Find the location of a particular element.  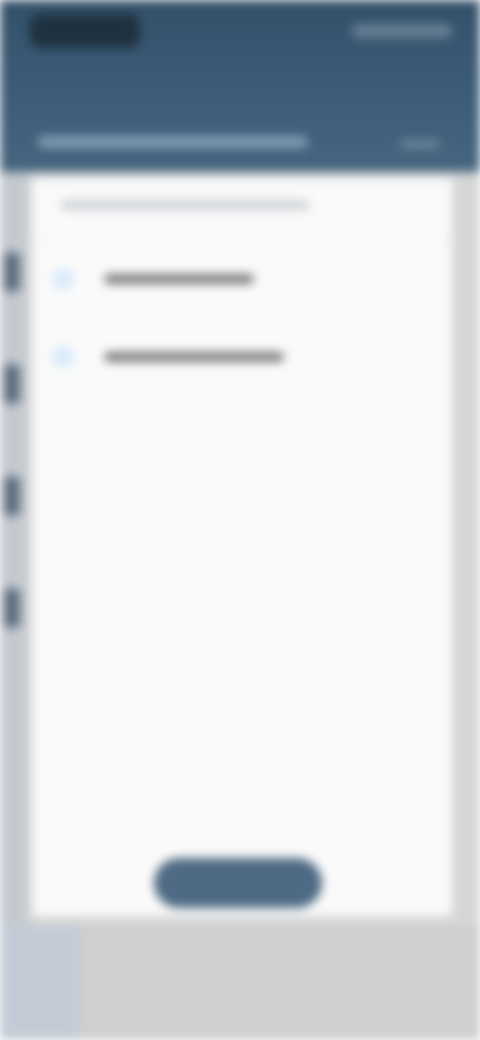

dialog-title is located at coordinates (185, 205).